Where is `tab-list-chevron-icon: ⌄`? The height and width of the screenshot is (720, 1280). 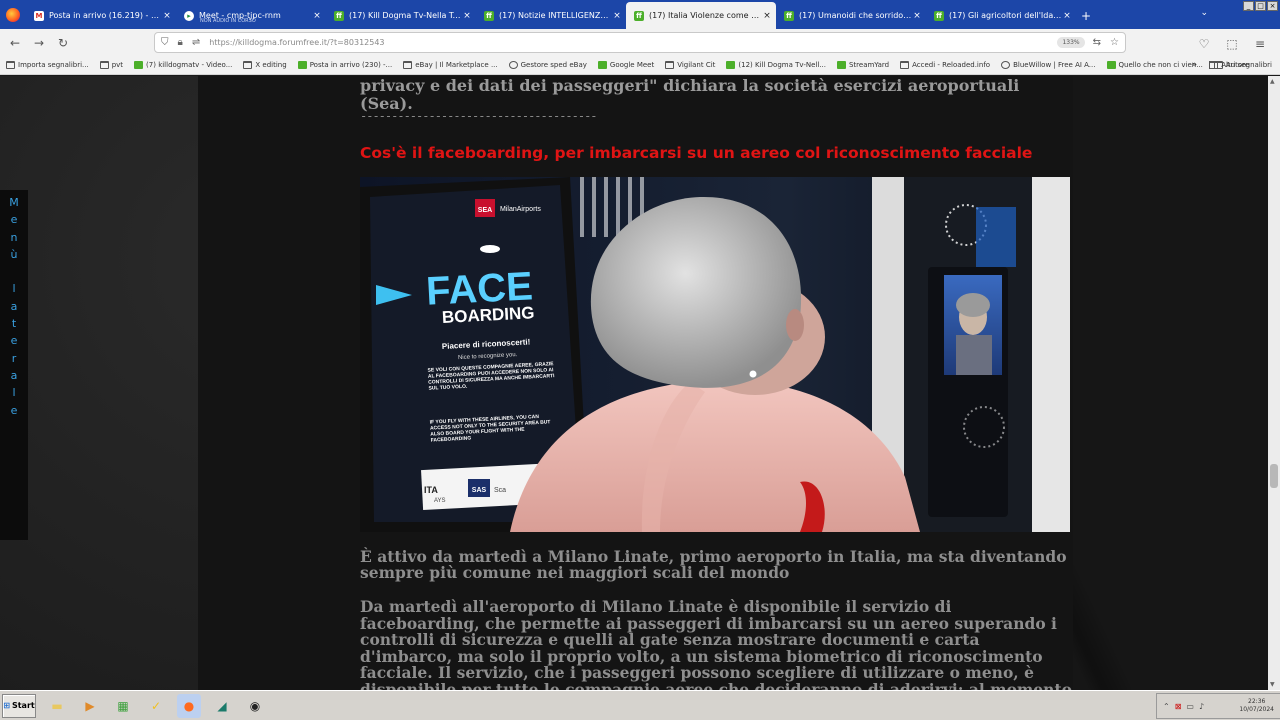
tab-list-chevron-icon: ⌄ is located at coordinates (1204, 13).